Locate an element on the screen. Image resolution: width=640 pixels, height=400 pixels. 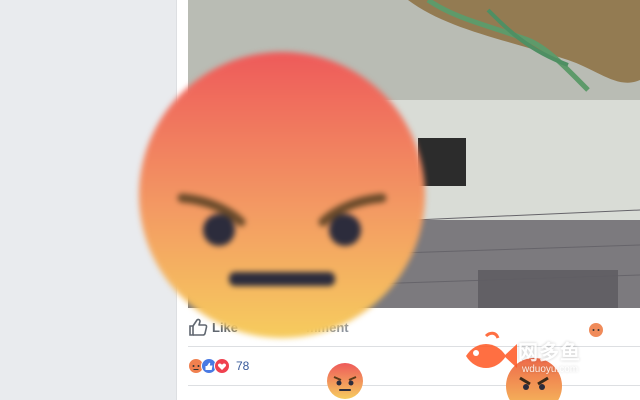
reaction-count: 78 is located at coordinates (242, 366).